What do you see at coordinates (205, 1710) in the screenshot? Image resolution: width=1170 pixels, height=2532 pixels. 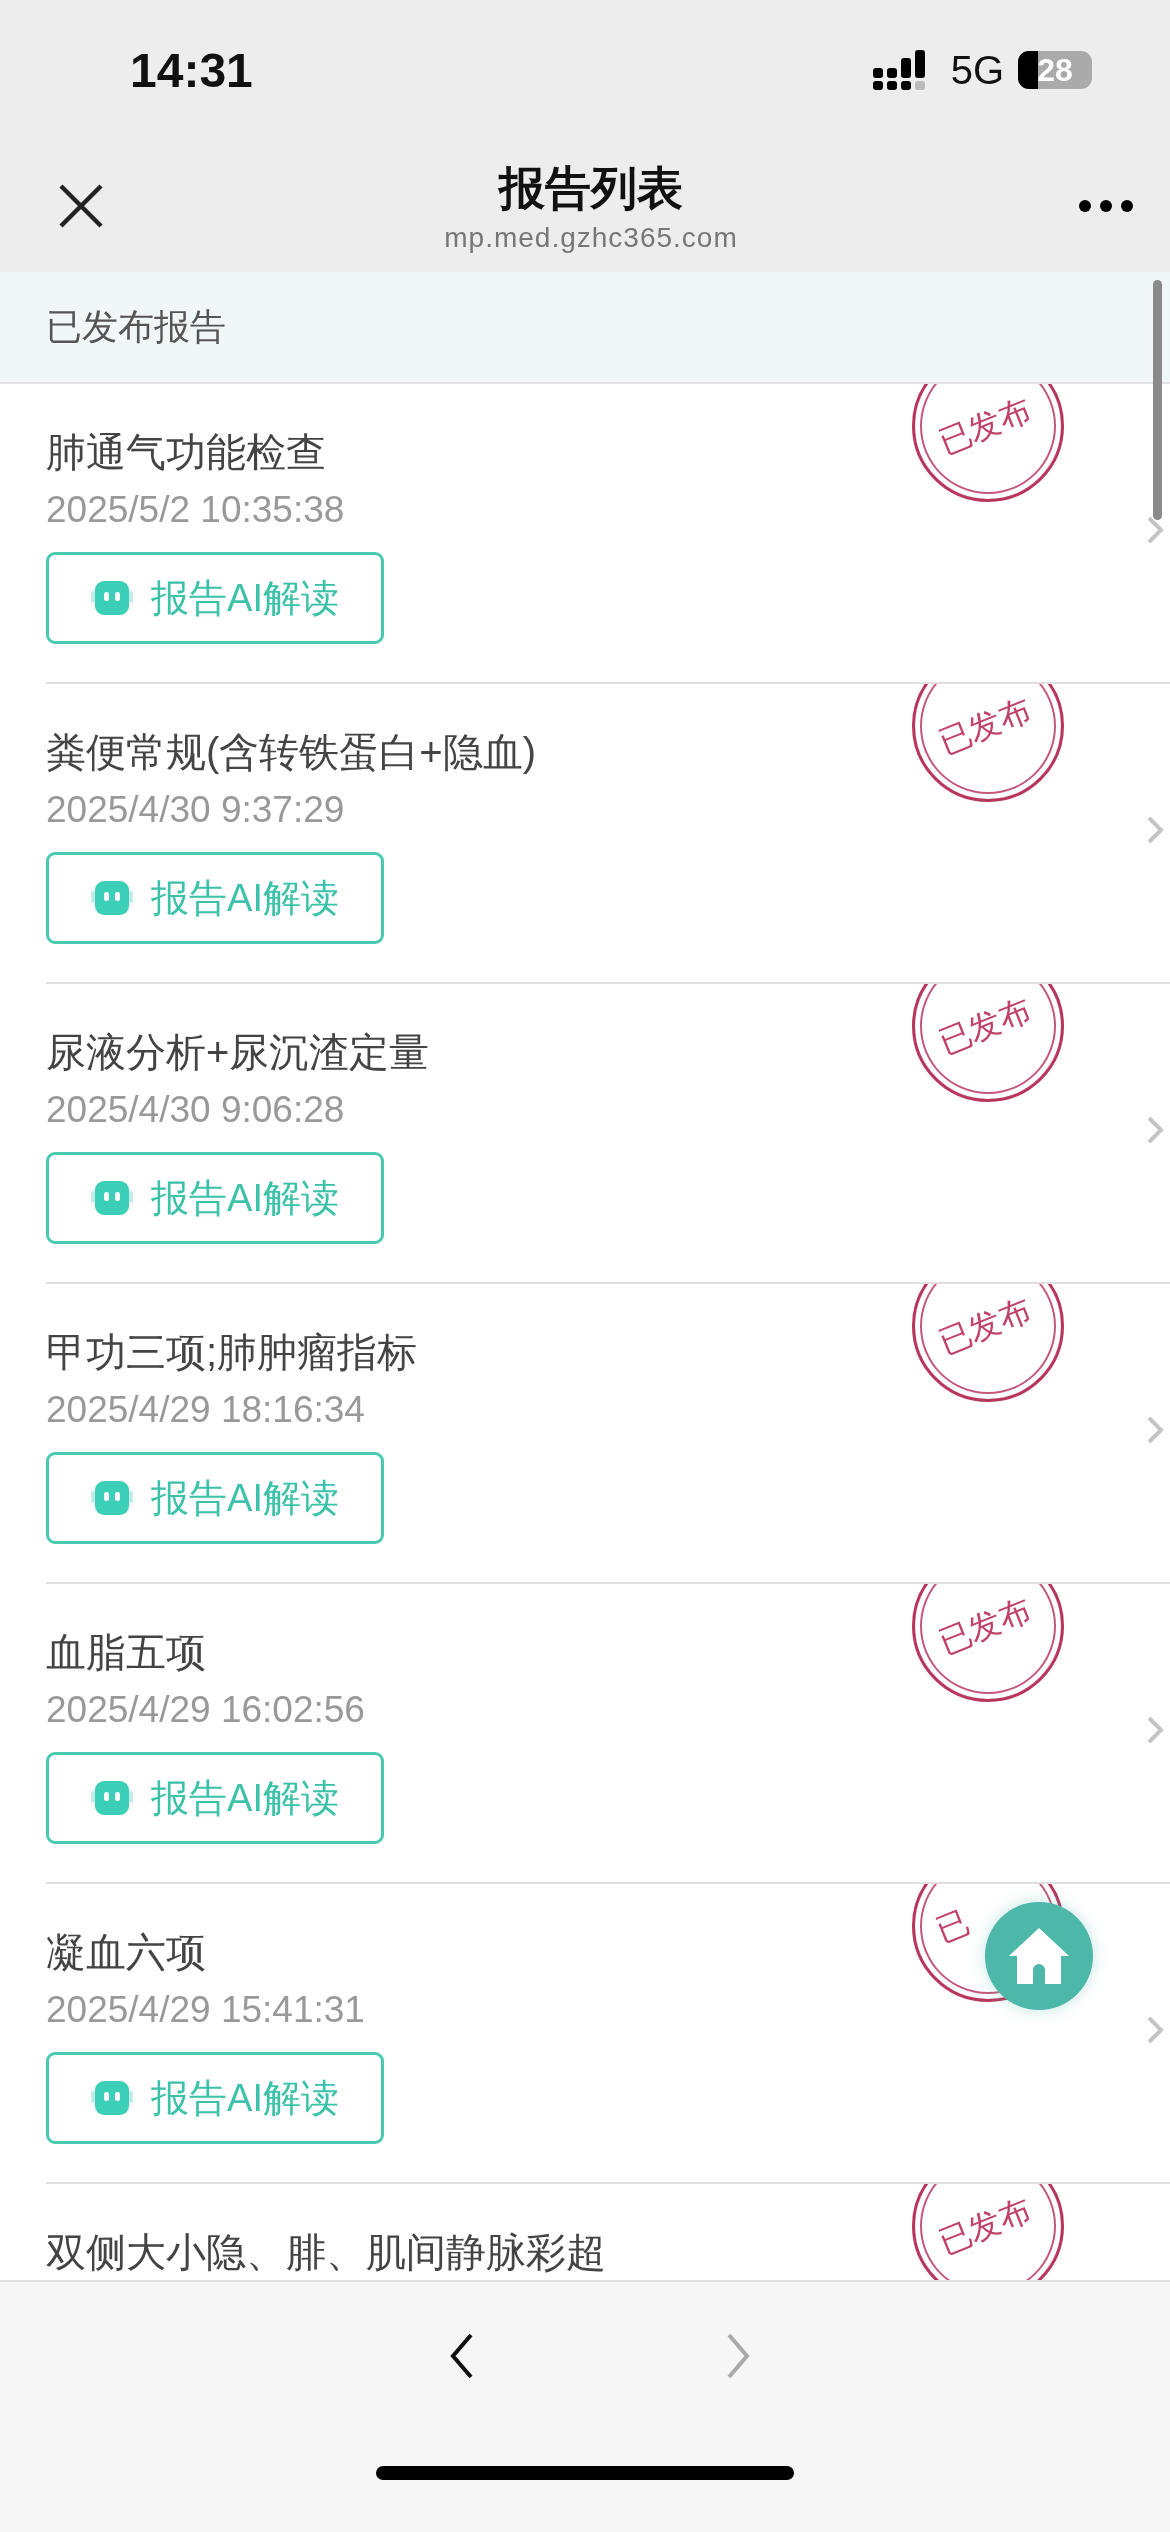 I see `report-date: 2025/4/29 16:02:56` at bounding box center [205, 1710].